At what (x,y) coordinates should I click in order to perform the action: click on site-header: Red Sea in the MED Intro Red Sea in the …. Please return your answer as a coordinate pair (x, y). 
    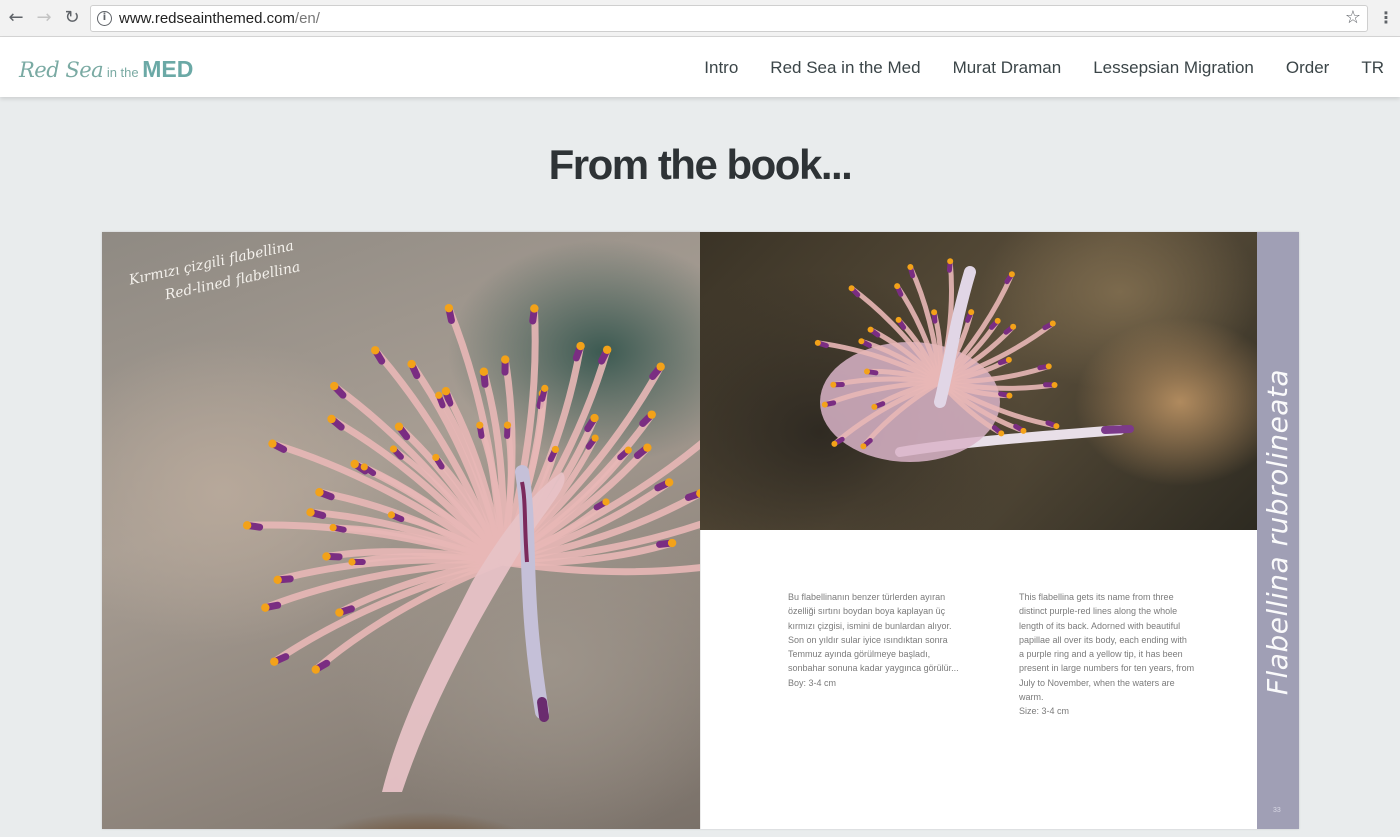
    Looking at the image, I should click on (700, 67).